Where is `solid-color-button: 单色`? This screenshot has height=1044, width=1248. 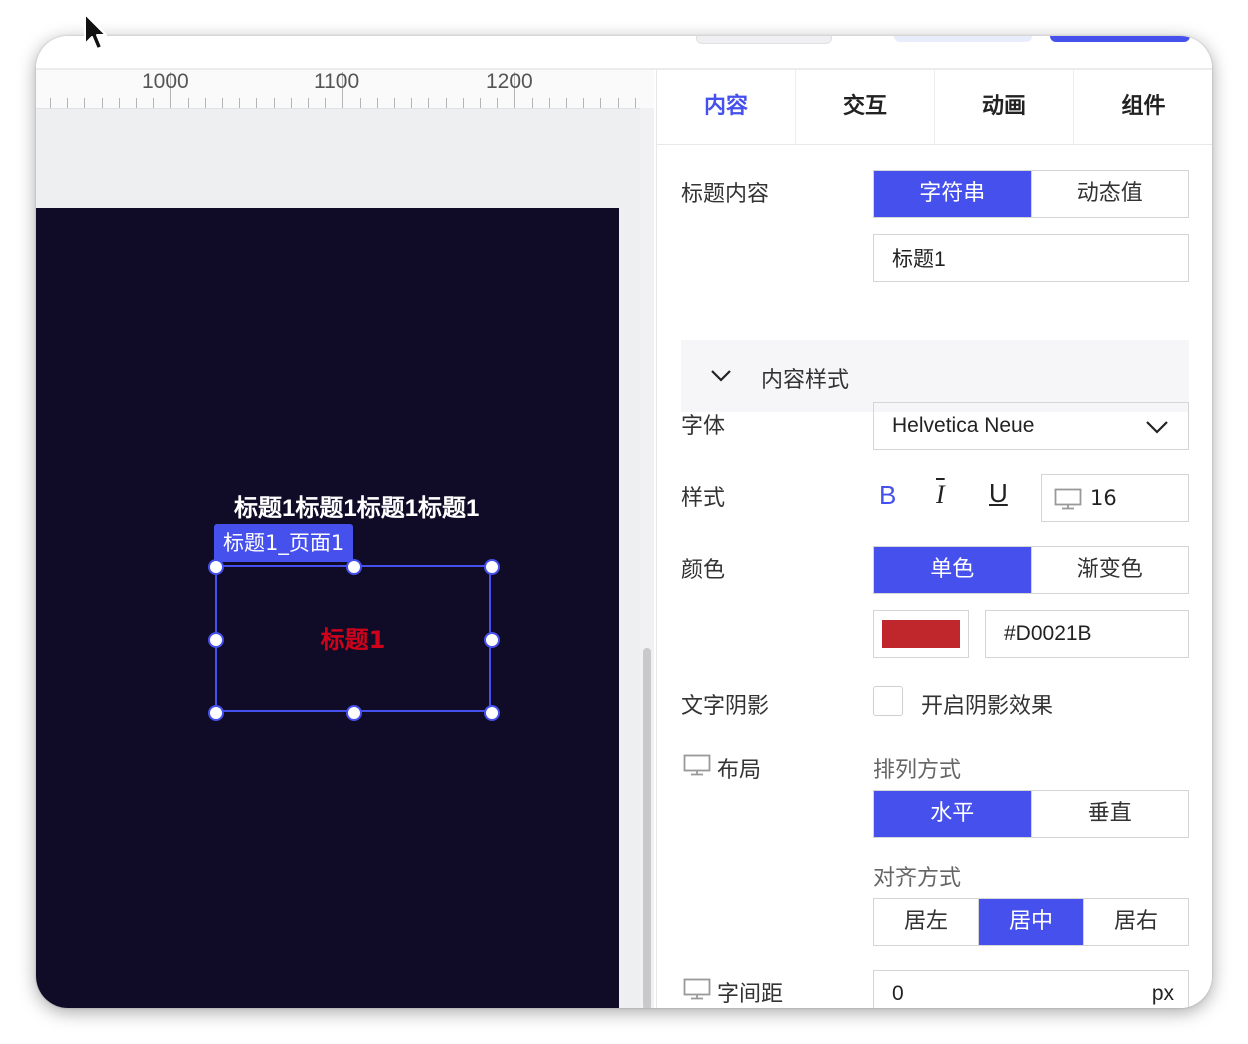
solid-color-button: 单色 is located at coordinates (953, 570).